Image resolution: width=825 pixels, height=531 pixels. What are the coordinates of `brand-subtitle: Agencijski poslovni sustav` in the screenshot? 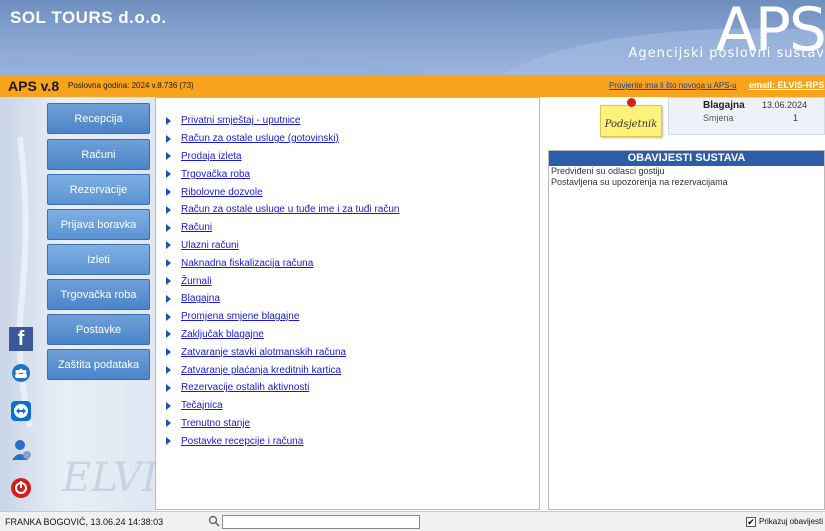 It's located at (726, 53).